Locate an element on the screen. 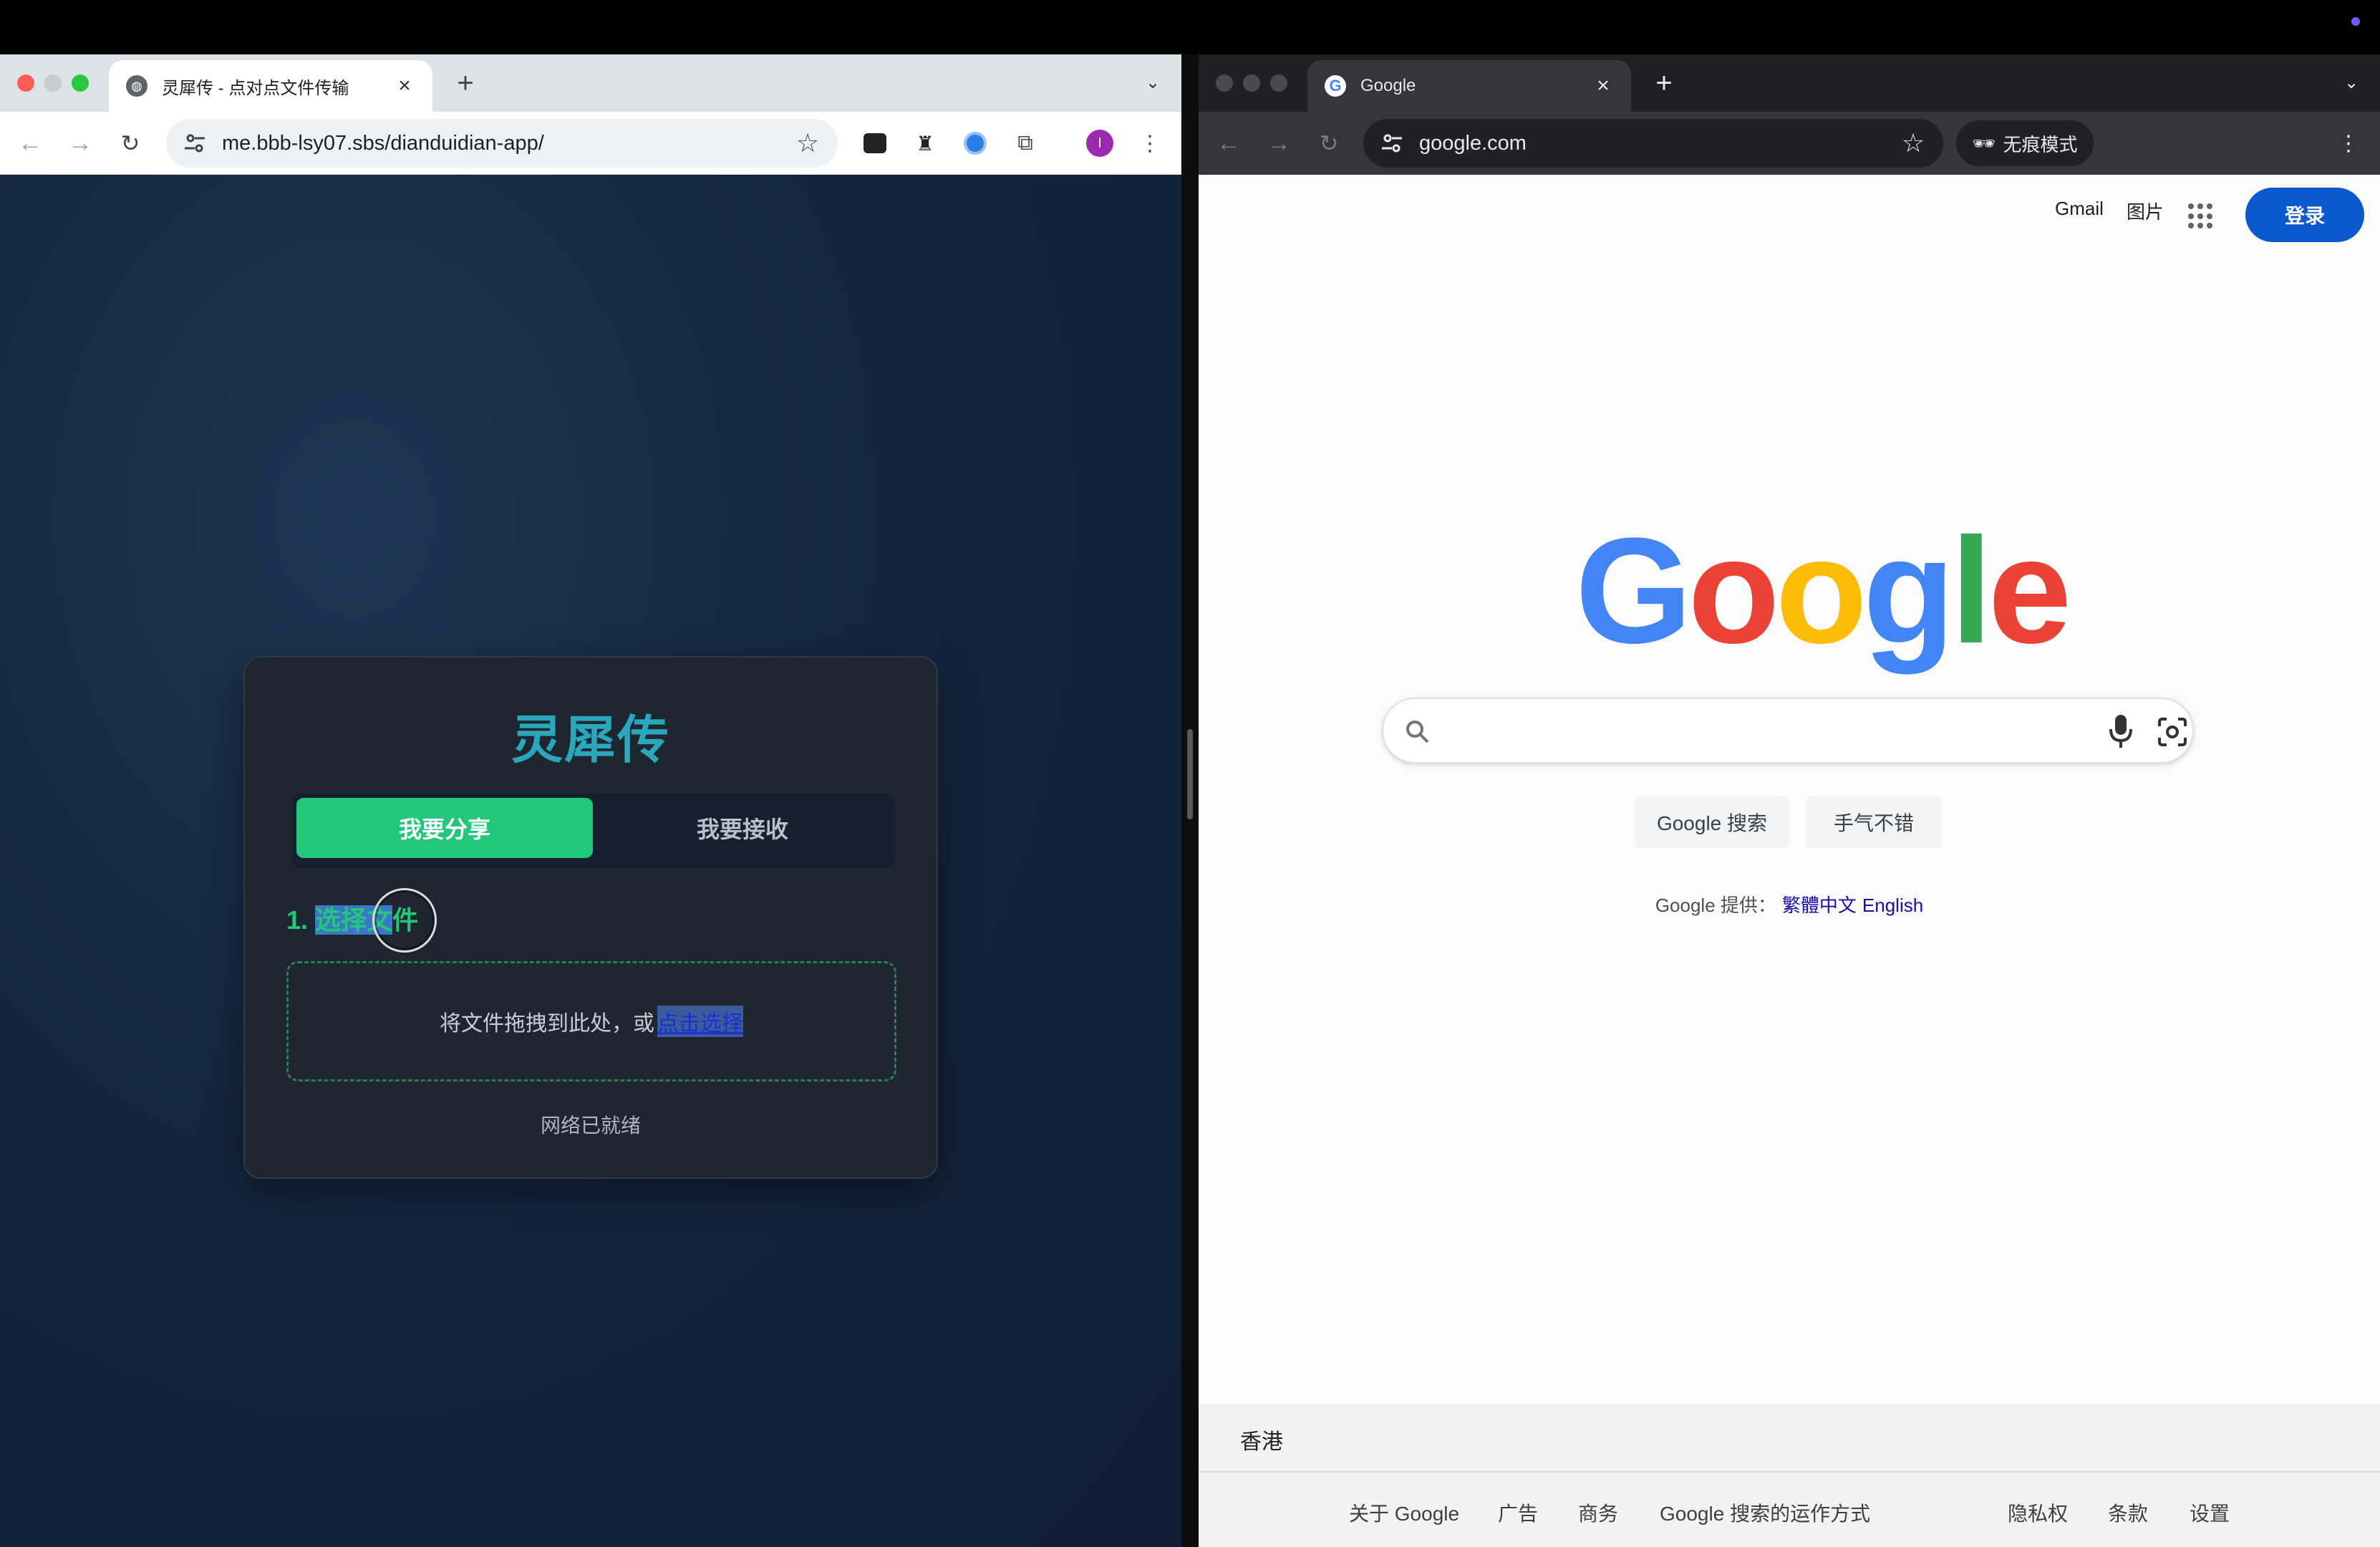 This screenshot has width=2380, height=1547. footer-privacy-link: 隐私权 is located at coordinates (2038, 1512).